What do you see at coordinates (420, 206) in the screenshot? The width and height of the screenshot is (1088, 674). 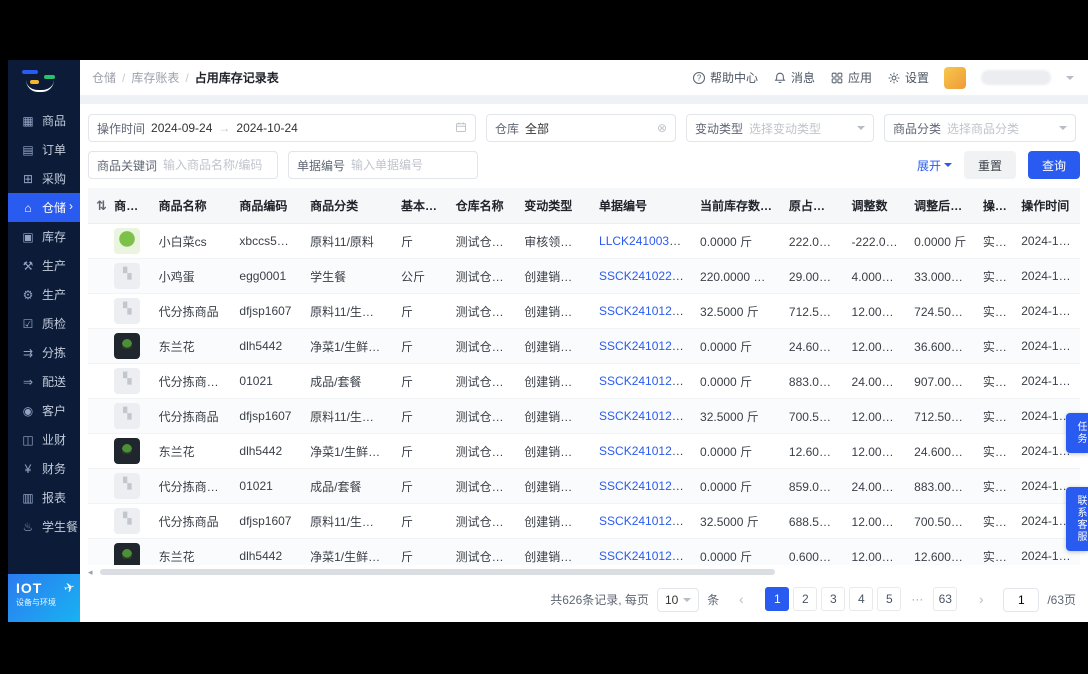 I see `column-header-unit: 基本单位` at bounding box center [420, 206].